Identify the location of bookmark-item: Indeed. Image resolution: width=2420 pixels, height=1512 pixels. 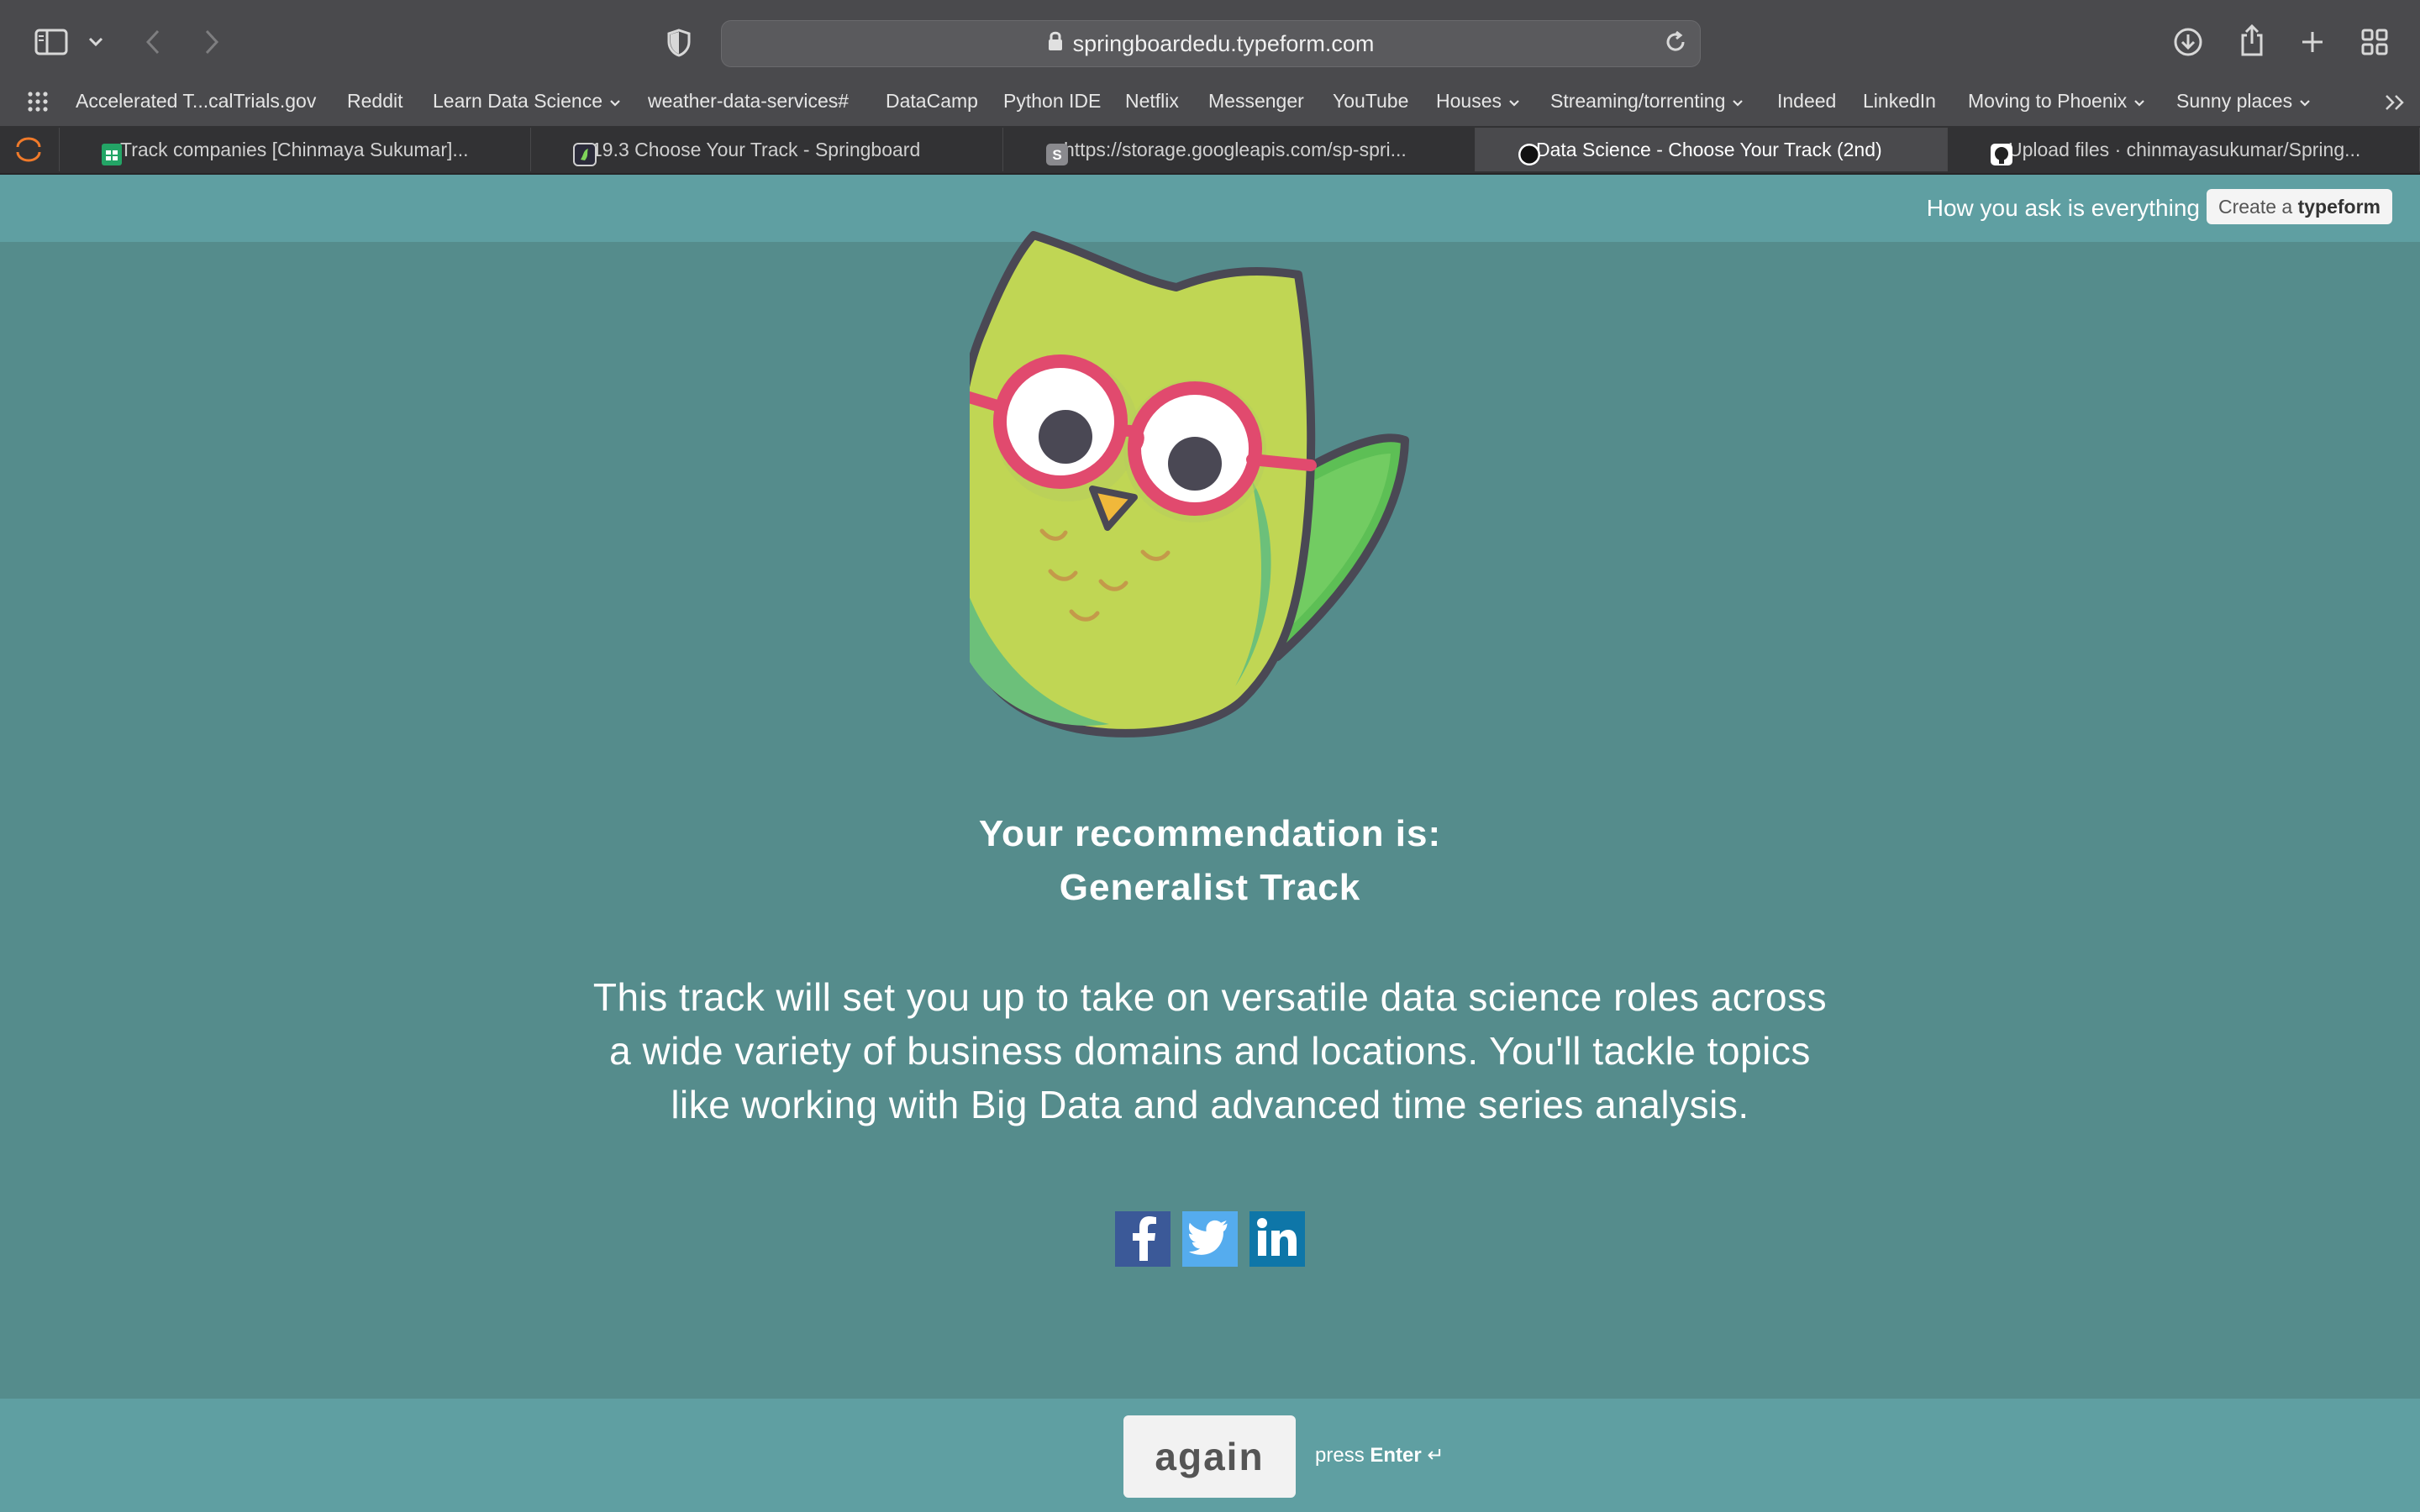
(1806, 100).